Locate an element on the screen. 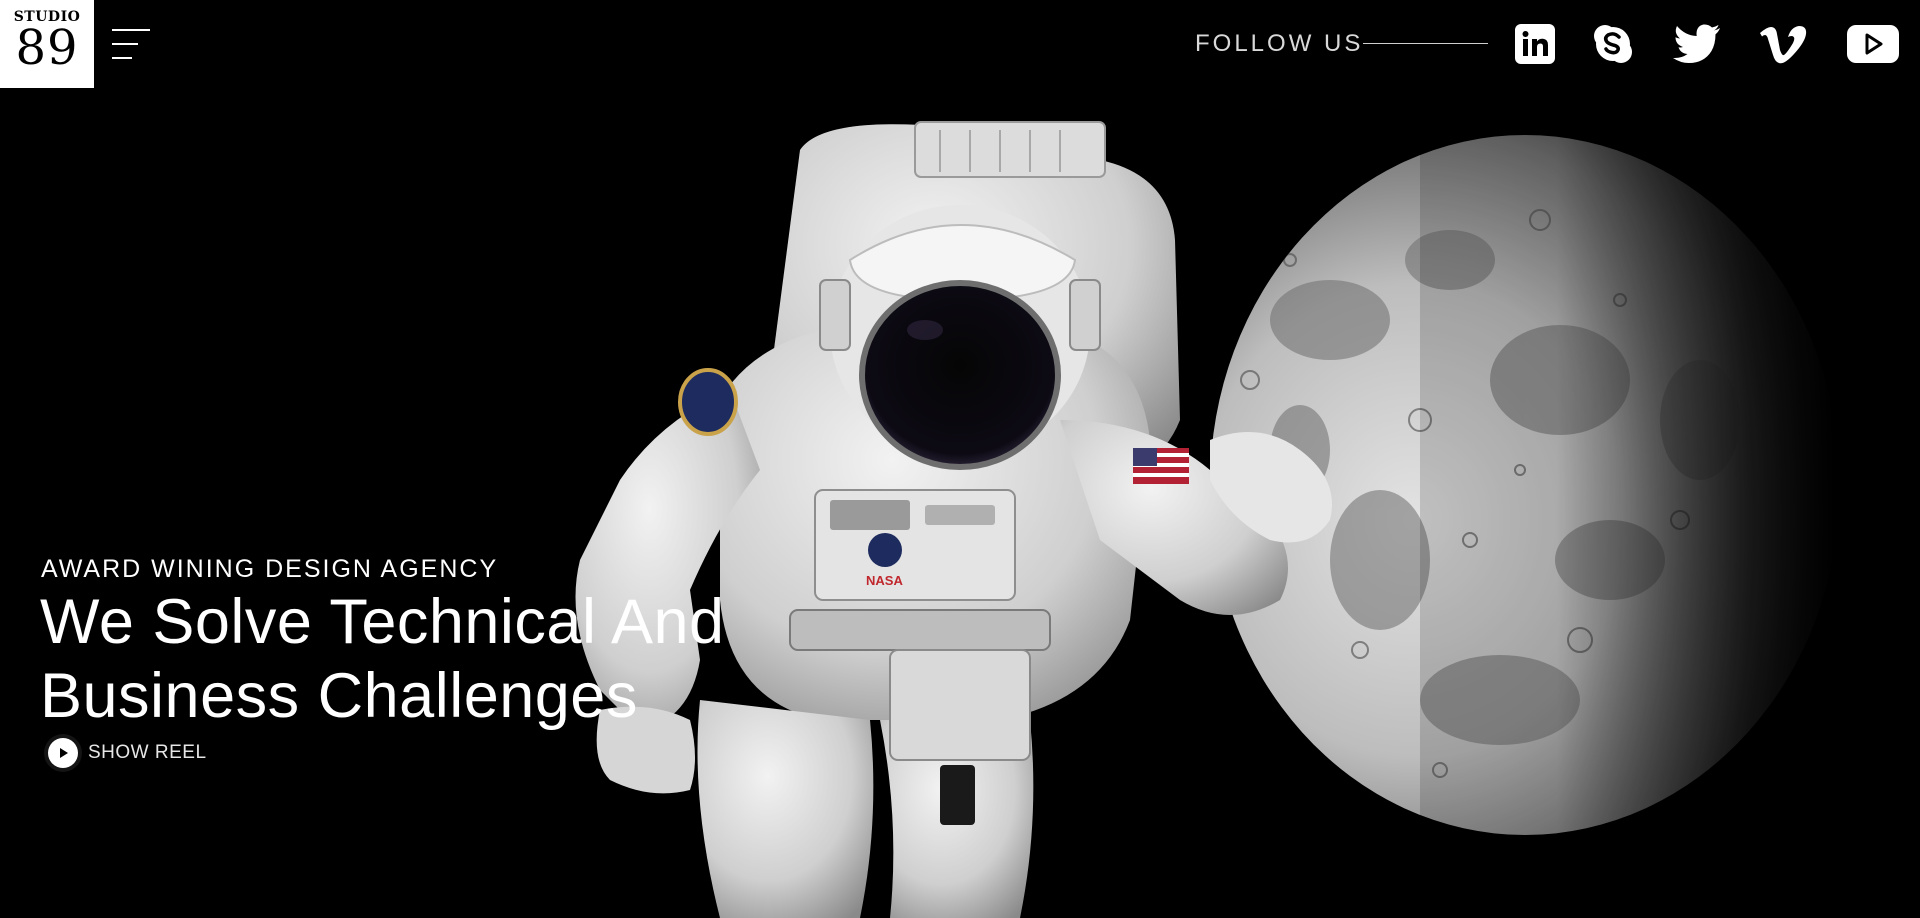  twitter-icon is located at coordinates (1696, 43).